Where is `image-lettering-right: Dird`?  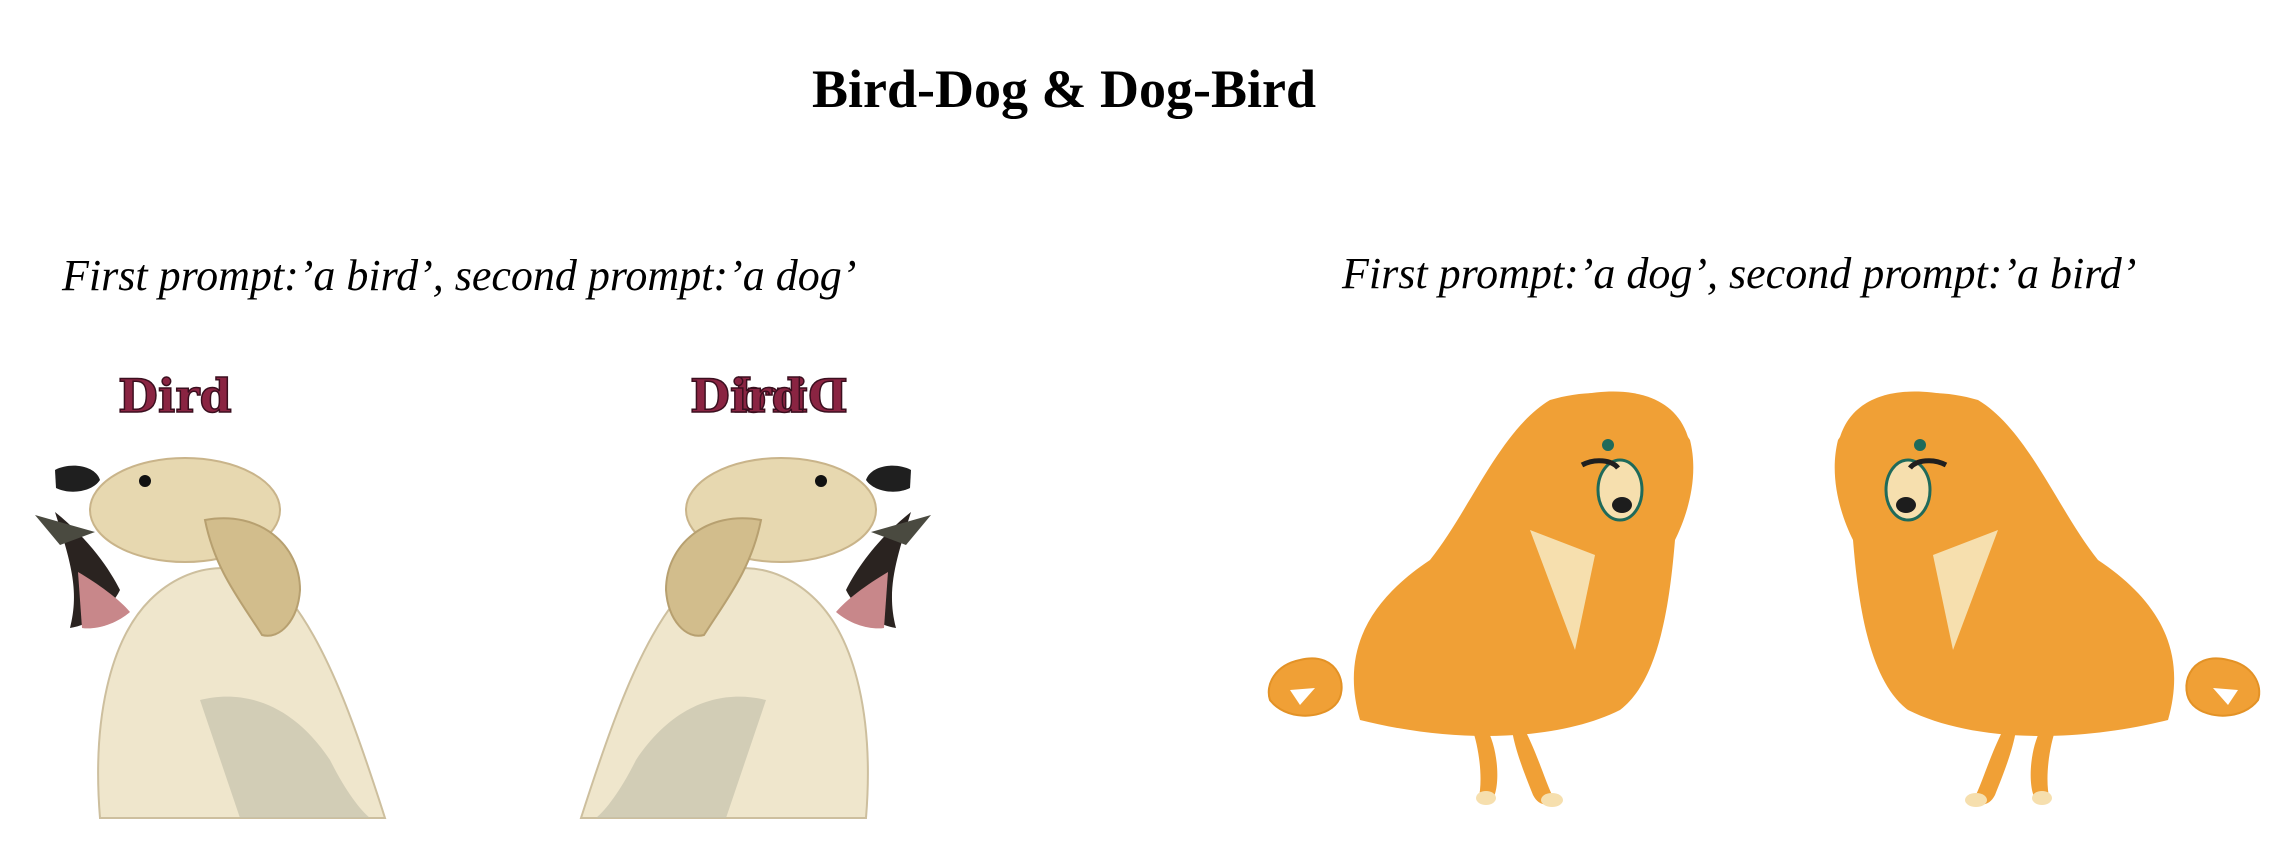 image-lettering-right: Dird is located at coordinates (747, 396).